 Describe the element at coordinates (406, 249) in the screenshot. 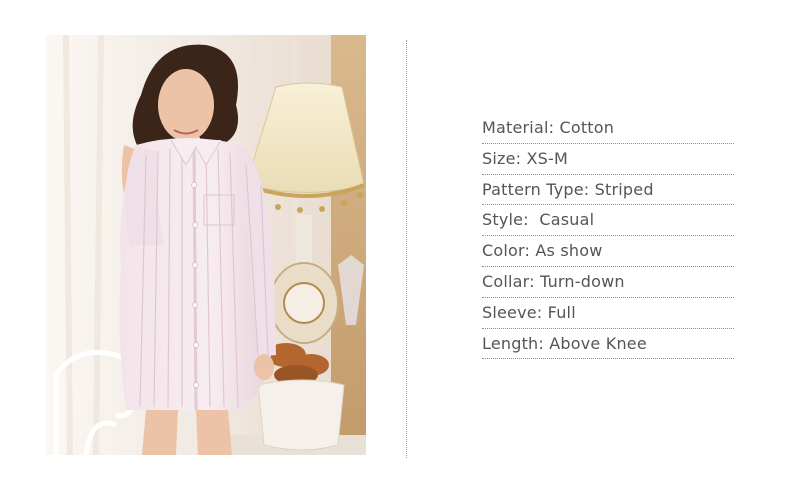

I see `vertical-divider` at that location.